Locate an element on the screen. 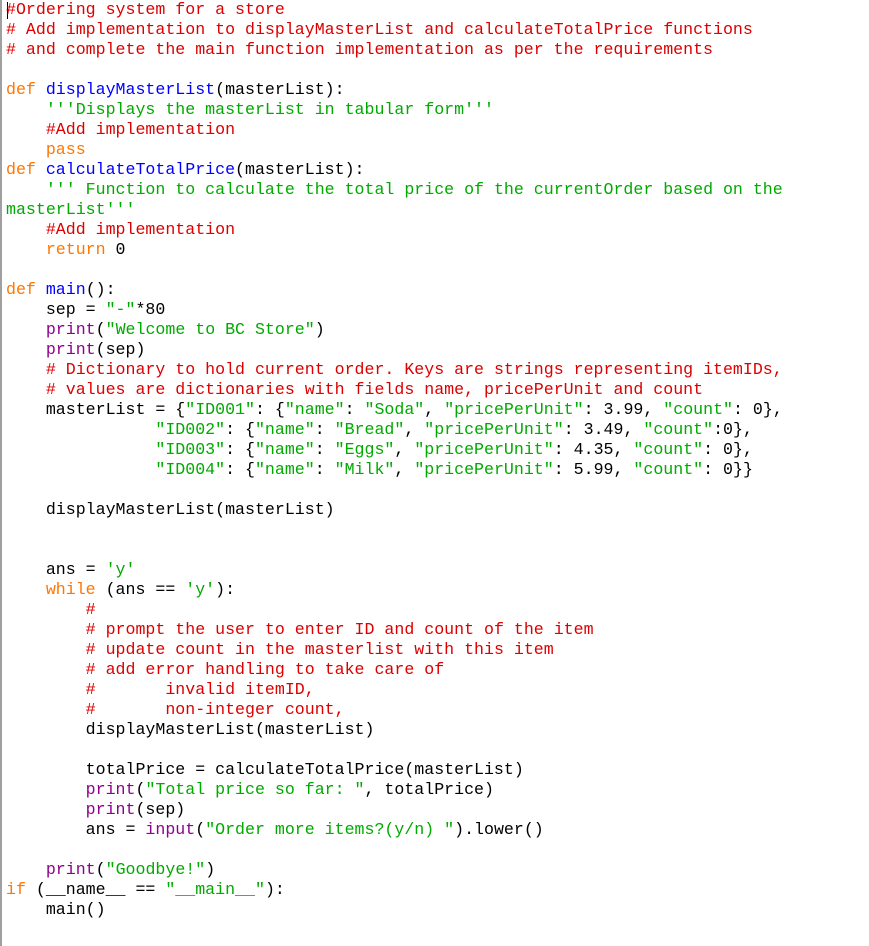 The width and height of the screenshot is (869, 946). function-name-token: displayMasterList is located at coordinates (130, 89).